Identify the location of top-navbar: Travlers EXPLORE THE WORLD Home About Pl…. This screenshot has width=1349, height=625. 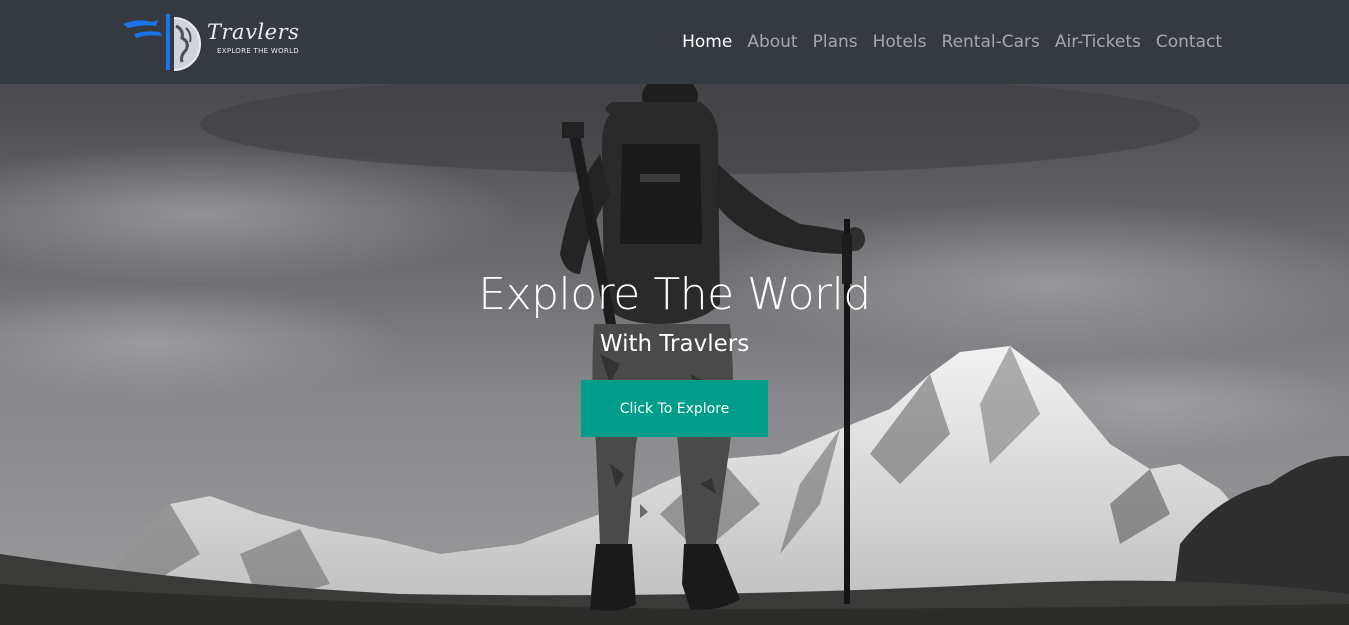
(674, 42).